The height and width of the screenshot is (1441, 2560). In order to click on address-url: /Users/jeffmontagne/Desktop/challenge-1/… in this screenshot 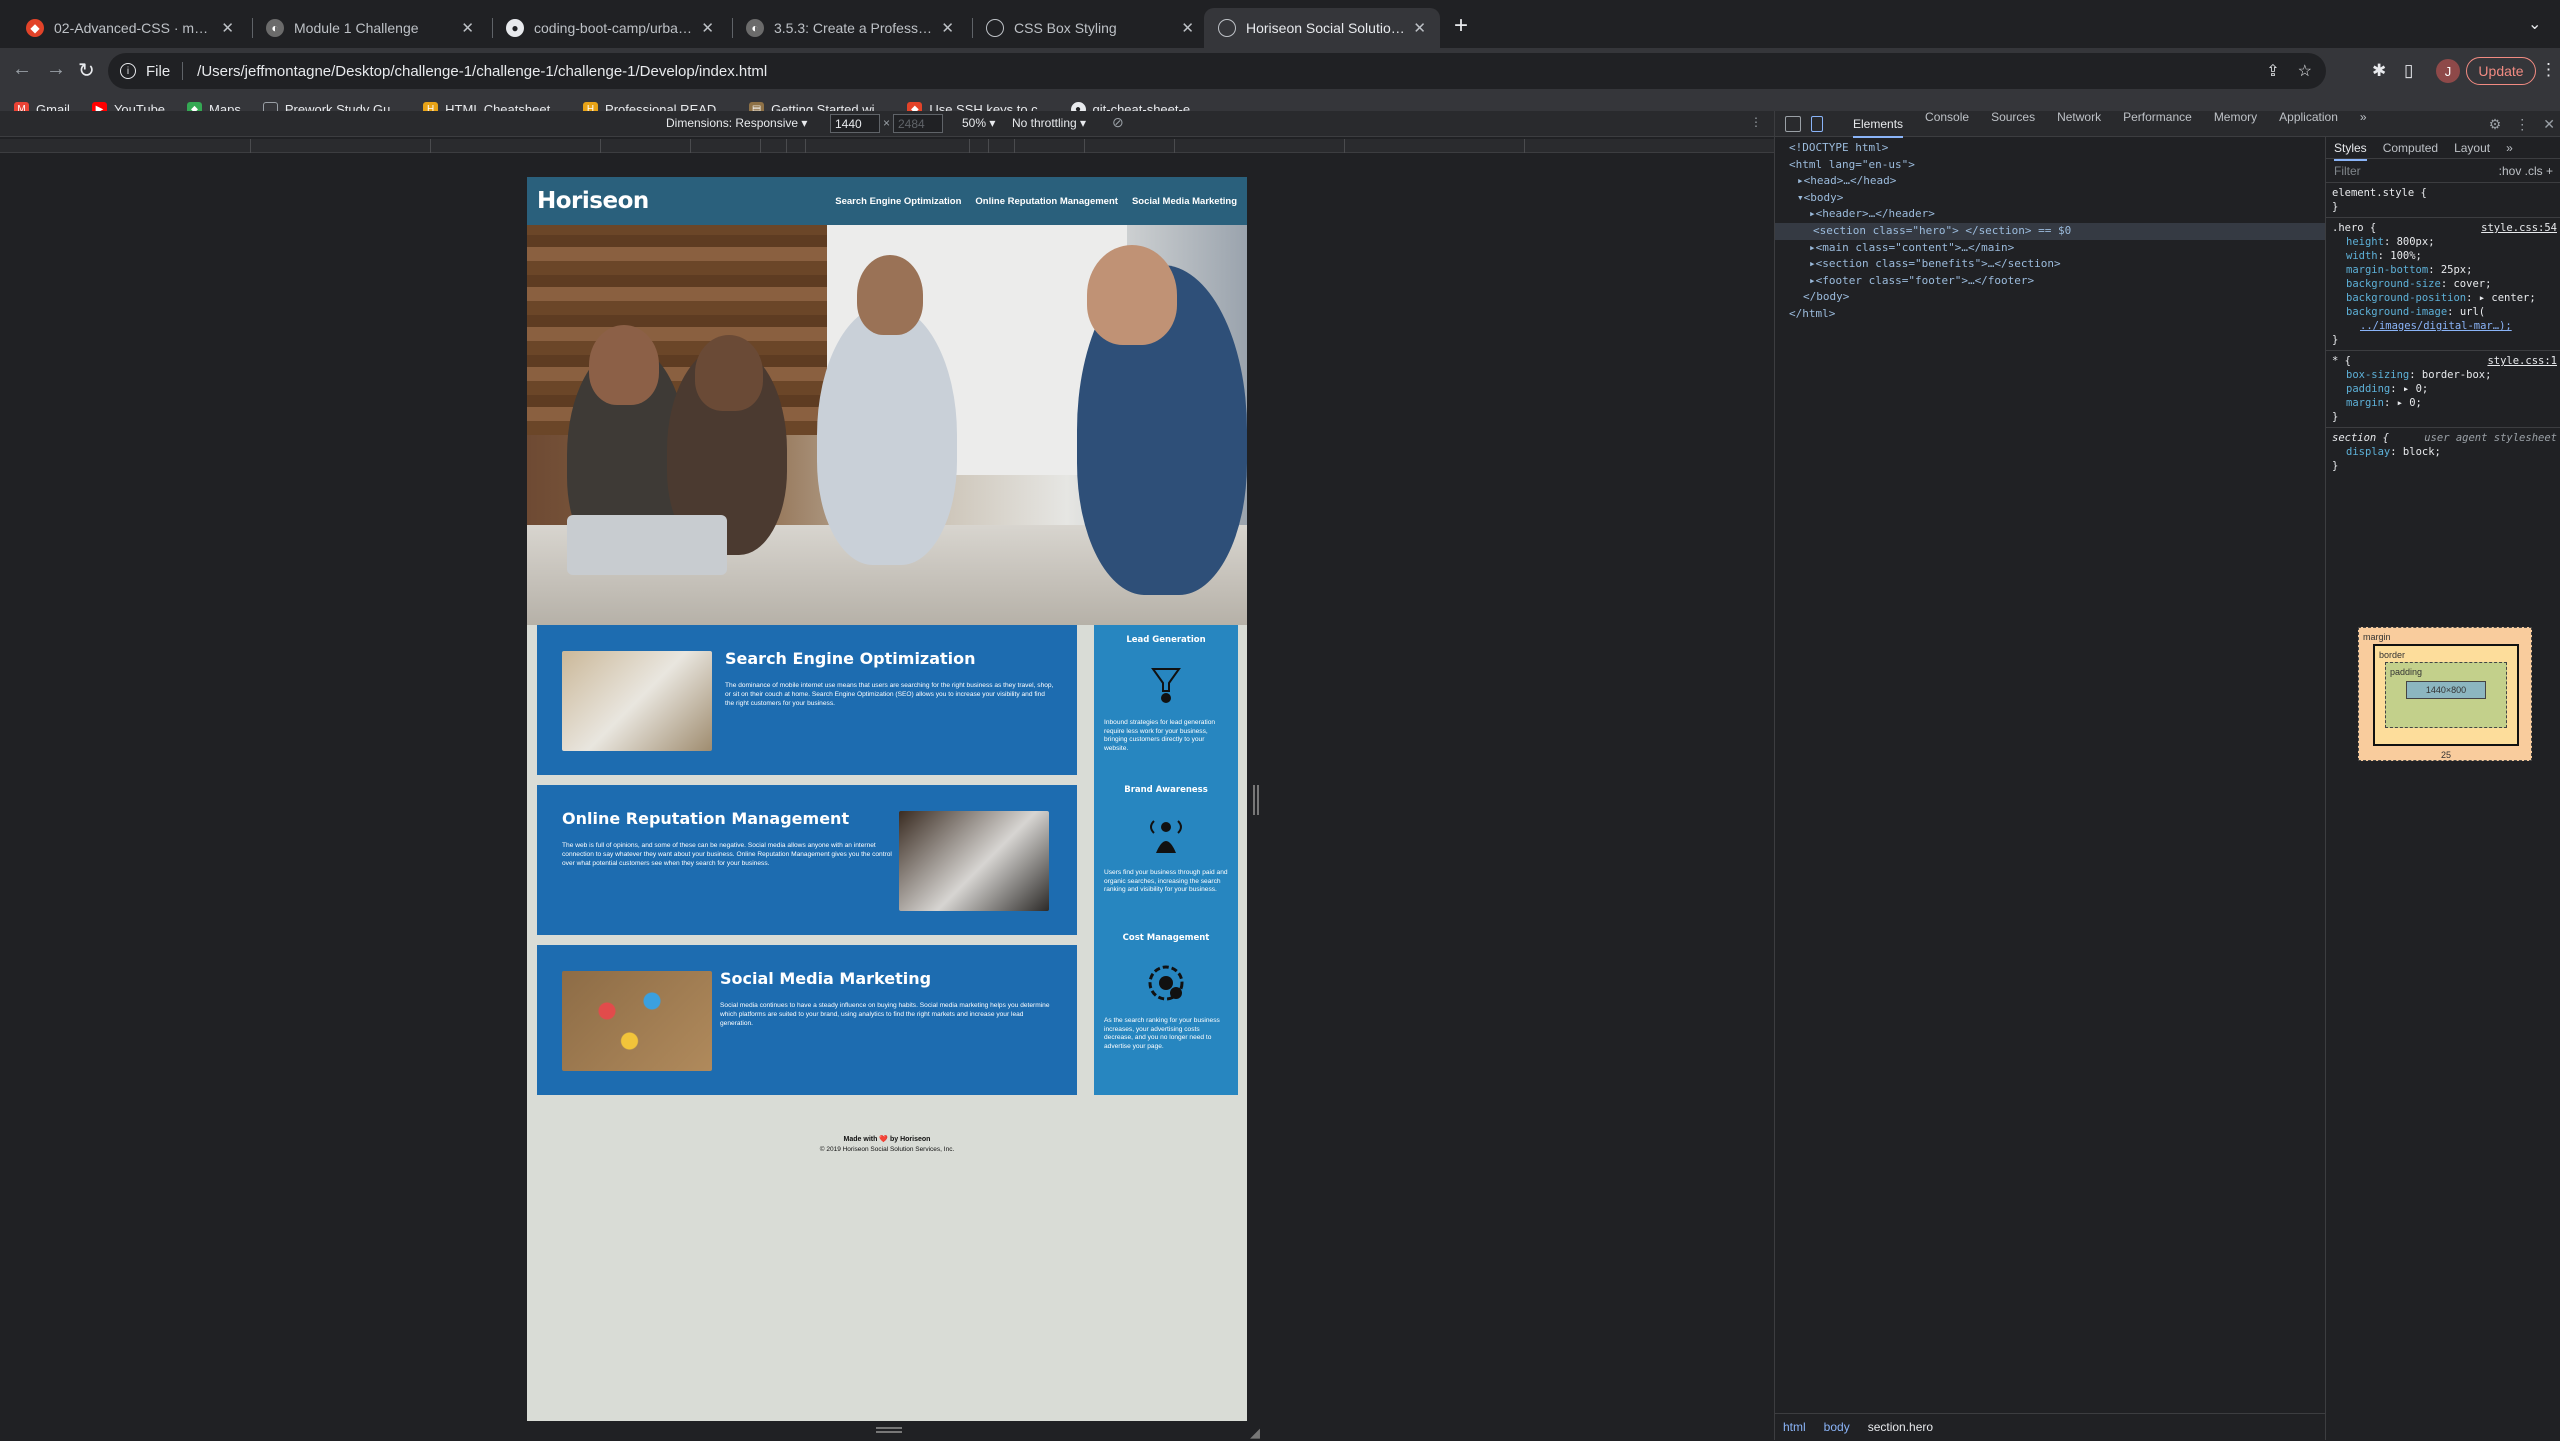, I will do `click(482, 71)`.